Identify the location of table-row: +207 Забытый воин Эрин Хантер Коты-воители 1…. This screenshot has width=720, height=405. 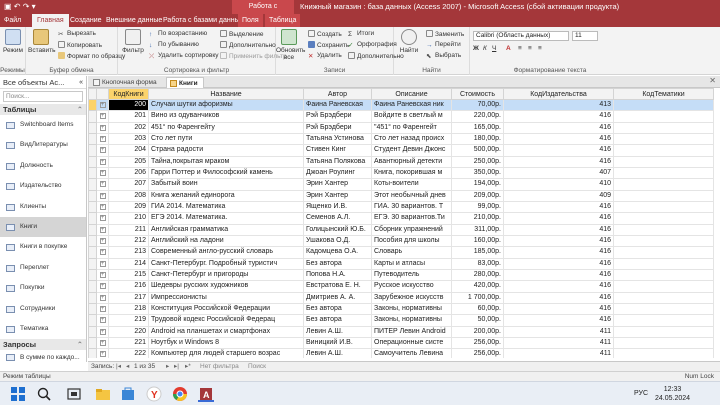
(401, 184).